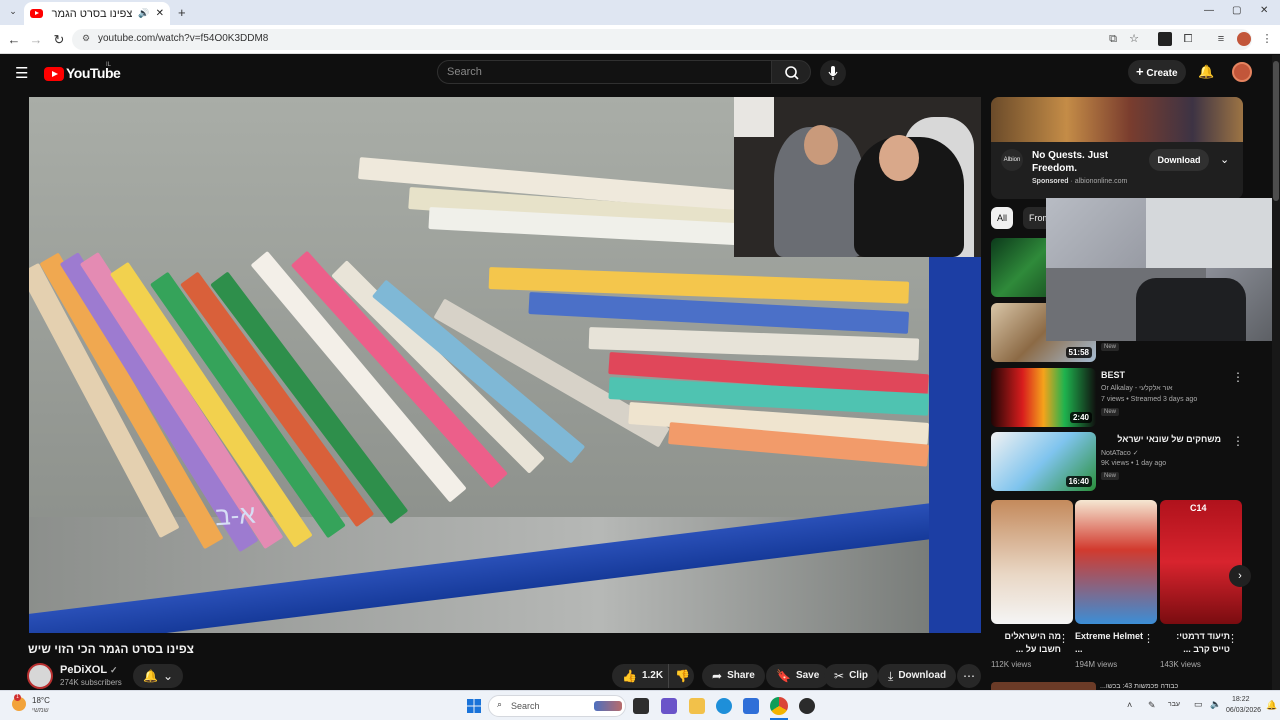 Image resolution: width=1280 pixels, height=720 pixels. Describe the element at coordinates (36, 40) in the screenshot. I see `forward-icon: →` at that location.